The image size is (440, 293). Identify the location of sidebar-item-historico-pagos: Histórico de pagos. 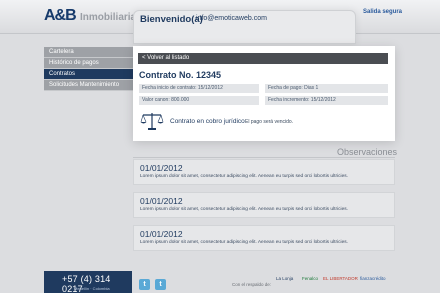
(89, 63).